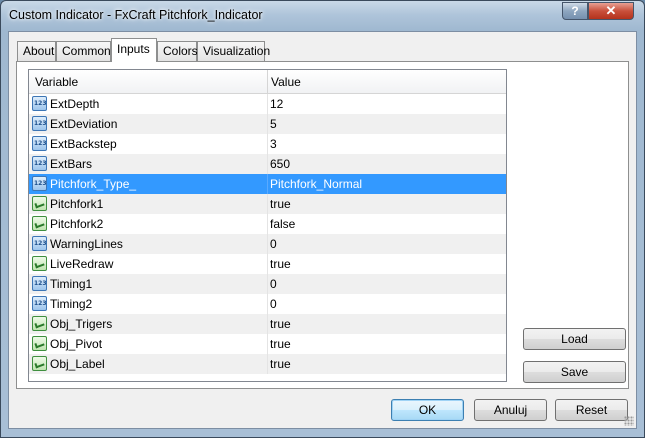 This screenshot has height=438, width=645. I want to click on column-separator, so click(267, 81).